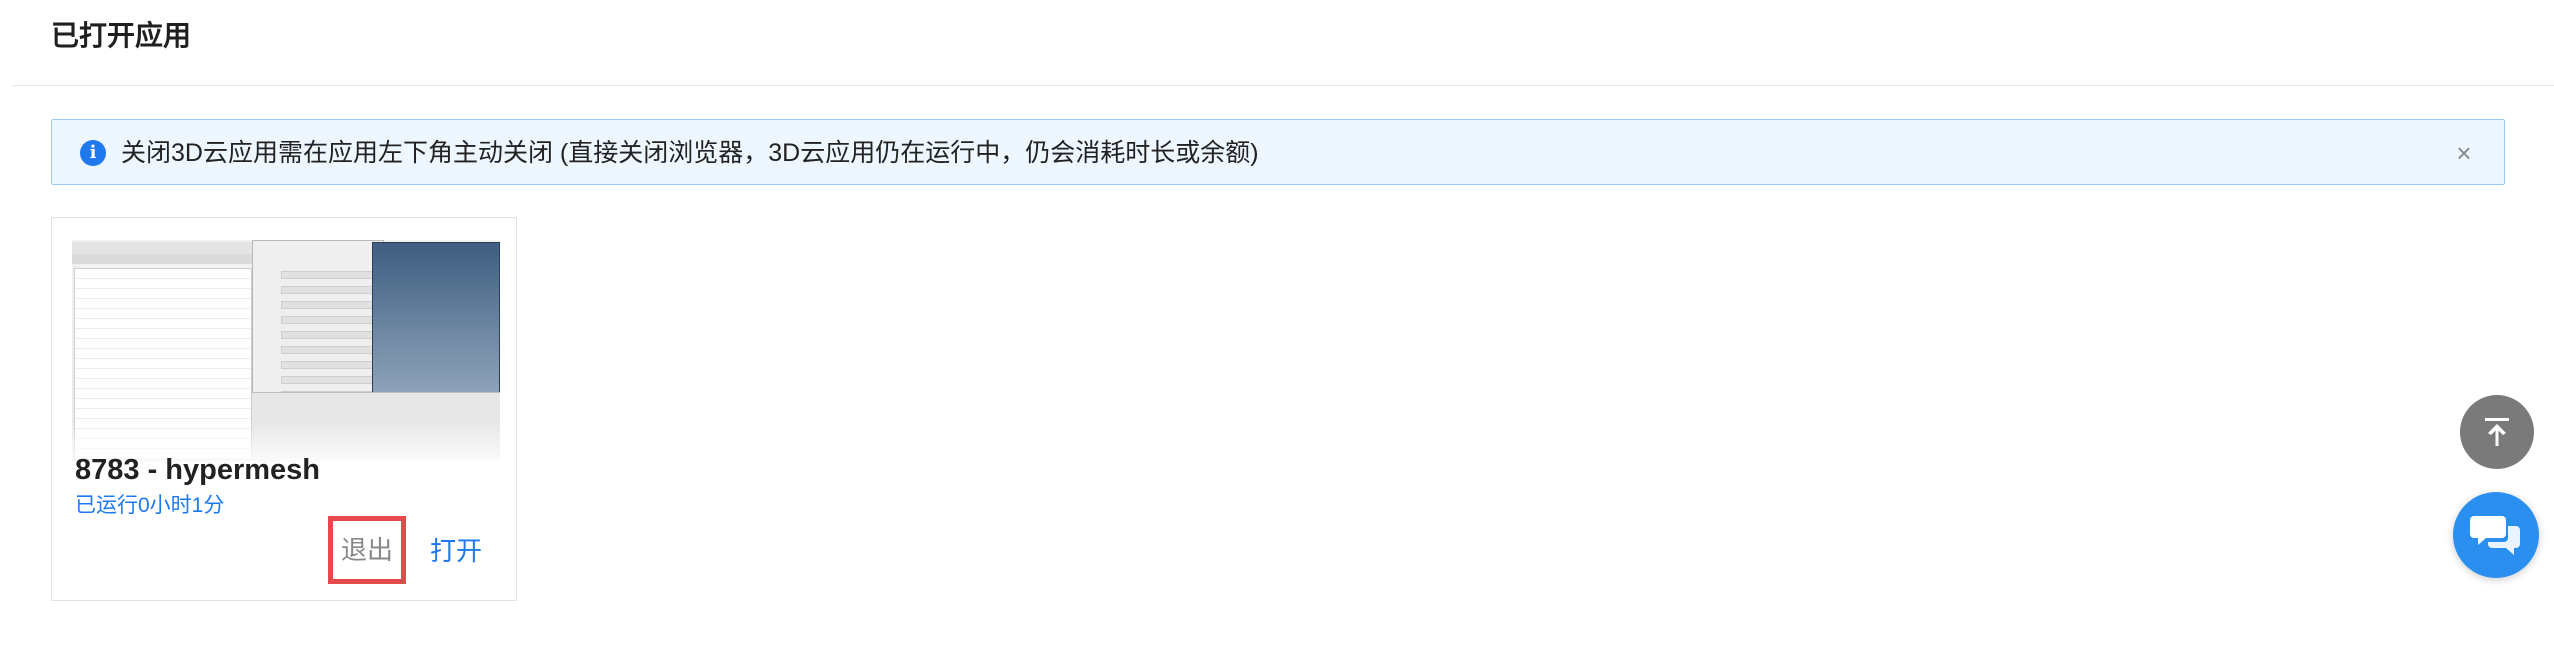 This screenshot has height=648, width=2554. Describe the element at coordinates (2464, 153) in the screenshot. I see `close-icon: ×` at that location.